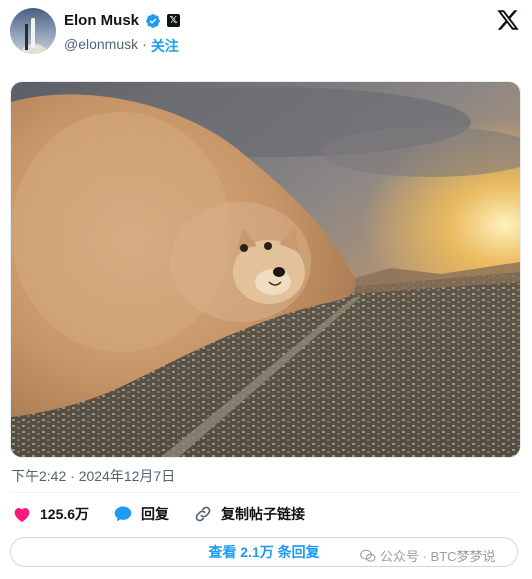  I want to click on watermark-text: 公众号 · BTC梦梦说, so click(438, 556).